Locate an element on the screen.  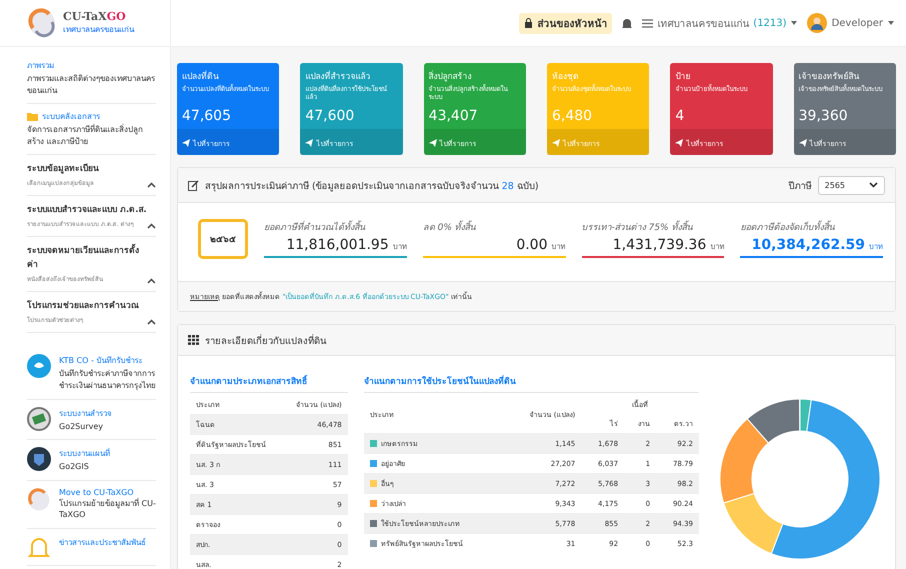
edit-icon is located at coordinates (193, 185).